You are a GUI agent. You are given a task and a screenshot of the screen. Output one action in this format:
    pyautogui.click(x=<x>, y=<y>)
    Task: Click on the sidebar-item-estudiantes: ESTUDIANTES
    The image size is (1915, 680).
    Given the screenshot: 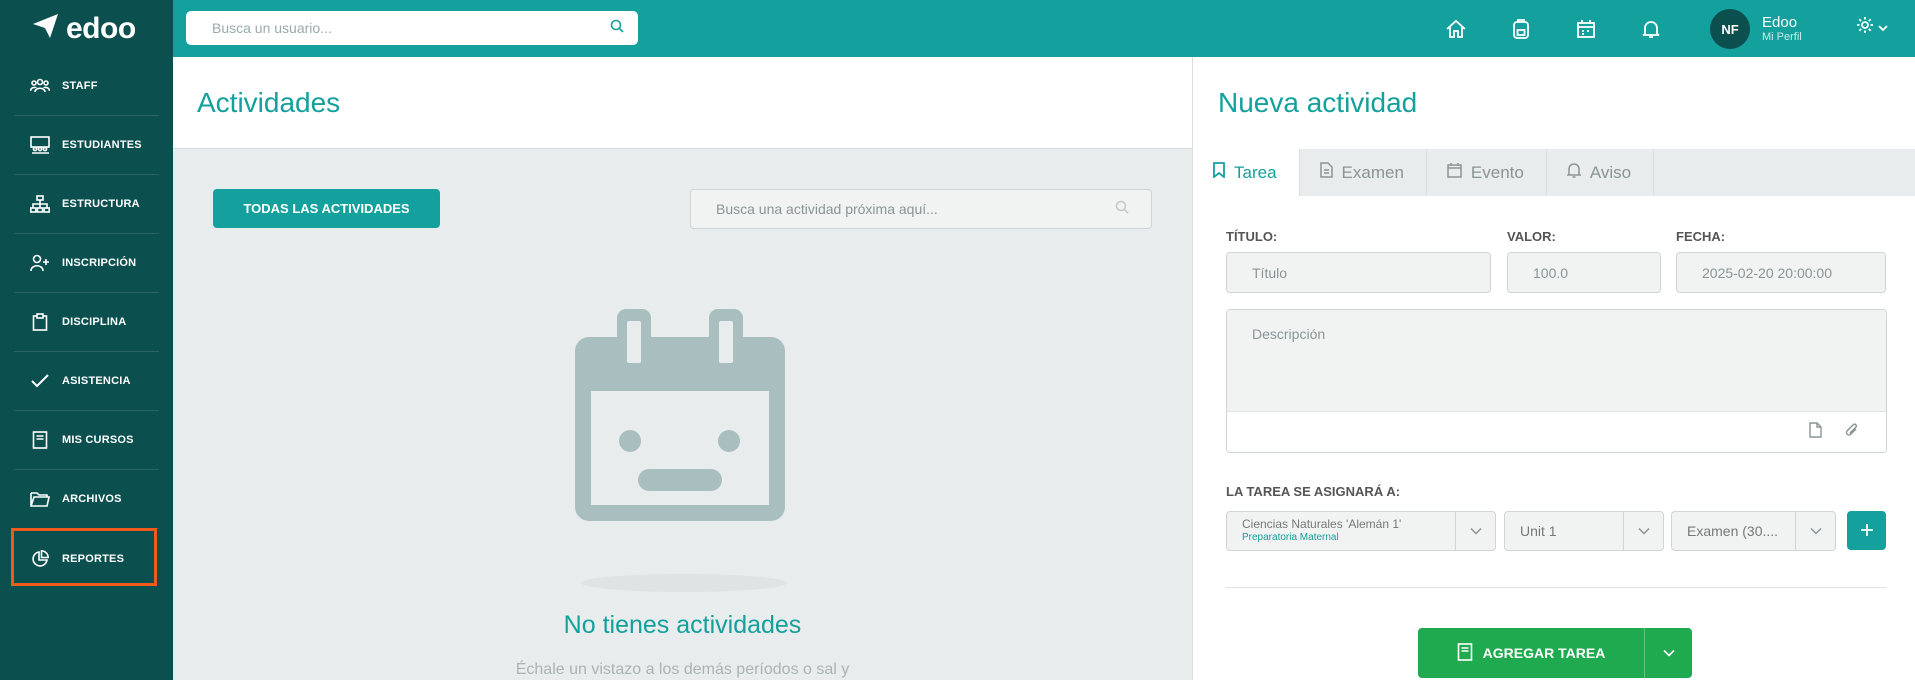 What is the action you would take?
    pyautogui.click(x=86, y=145)
    